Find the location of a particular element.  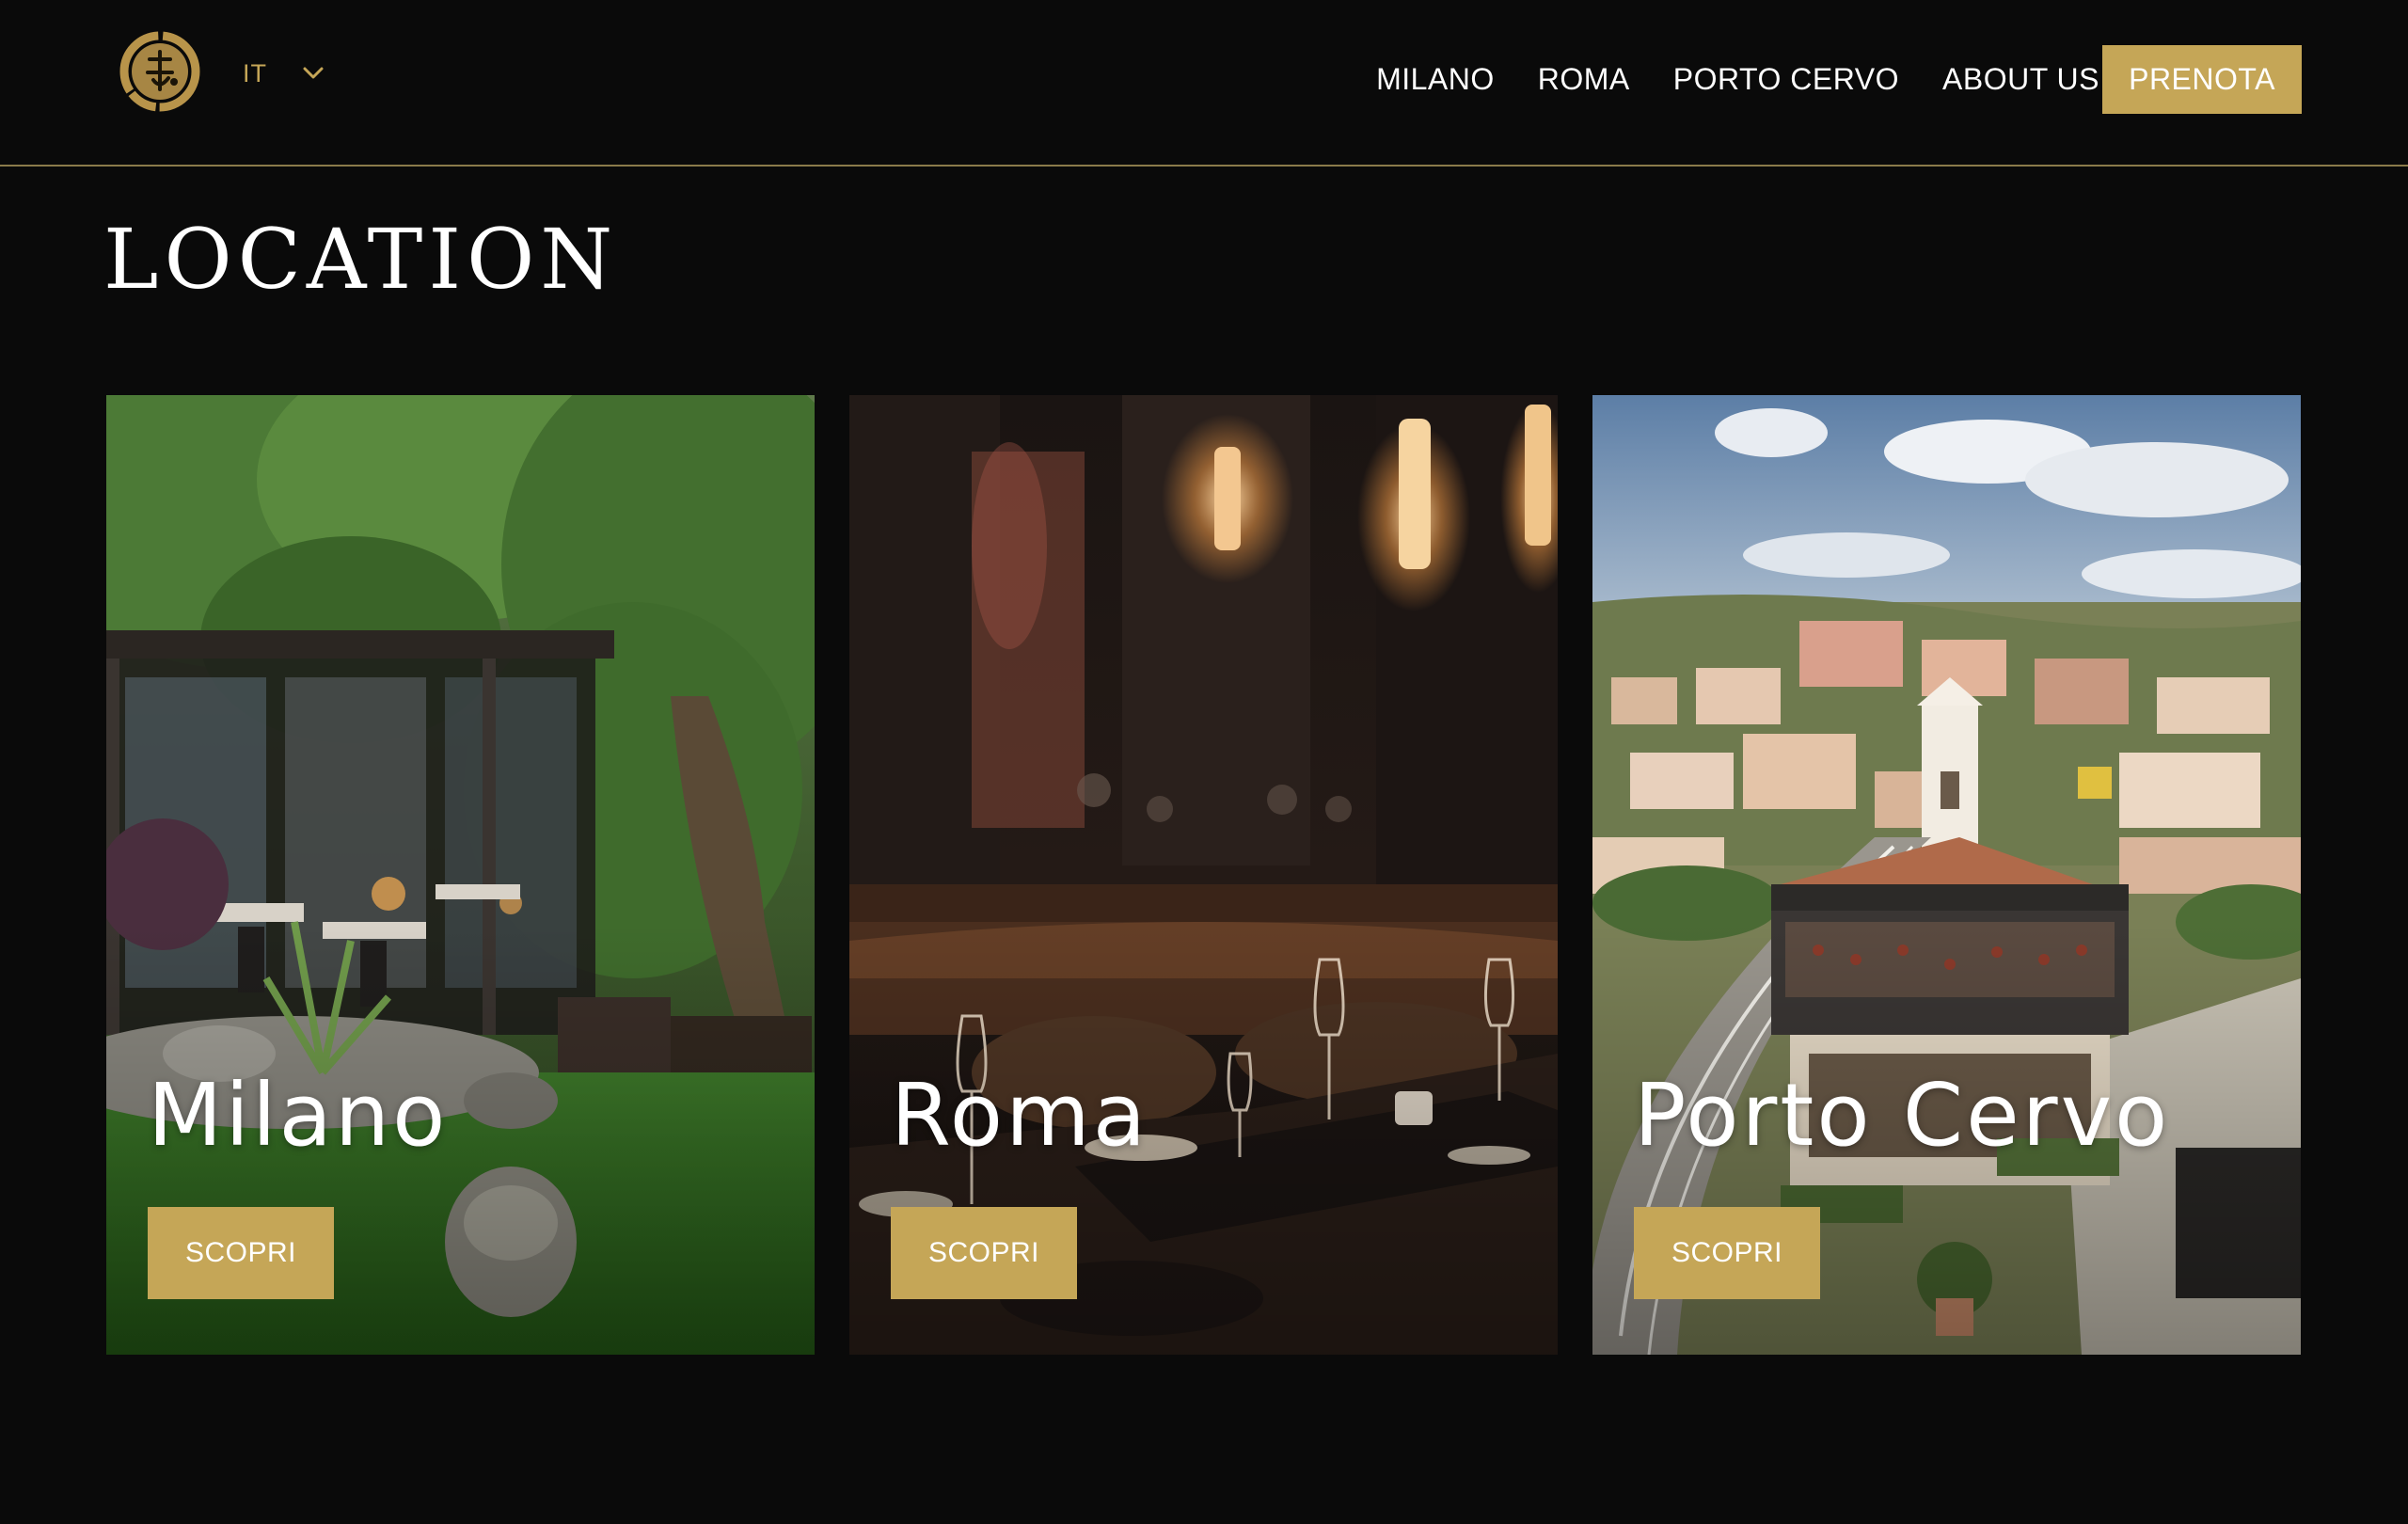

gold-seal-logo-icon is located at coordinates (160, 72).